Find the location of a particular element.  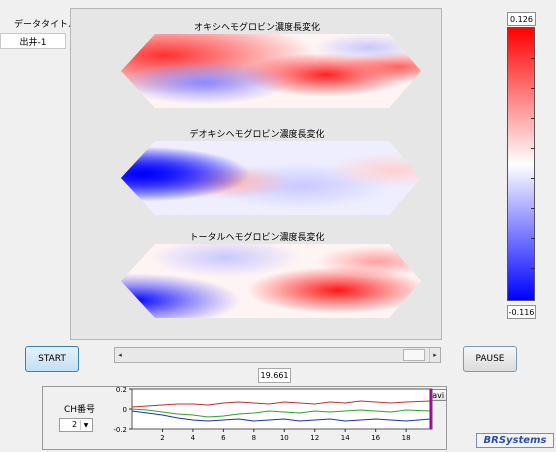

data-title-field: 出井-1 is located at coordinates (33, 41).